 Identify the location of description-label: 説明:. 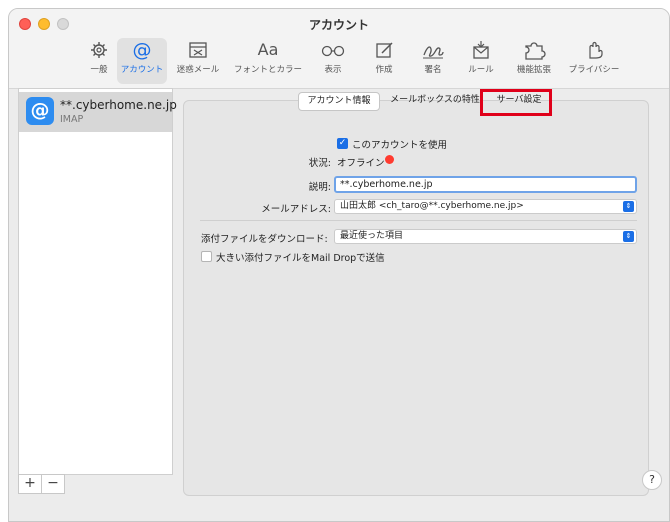
(319, 187).